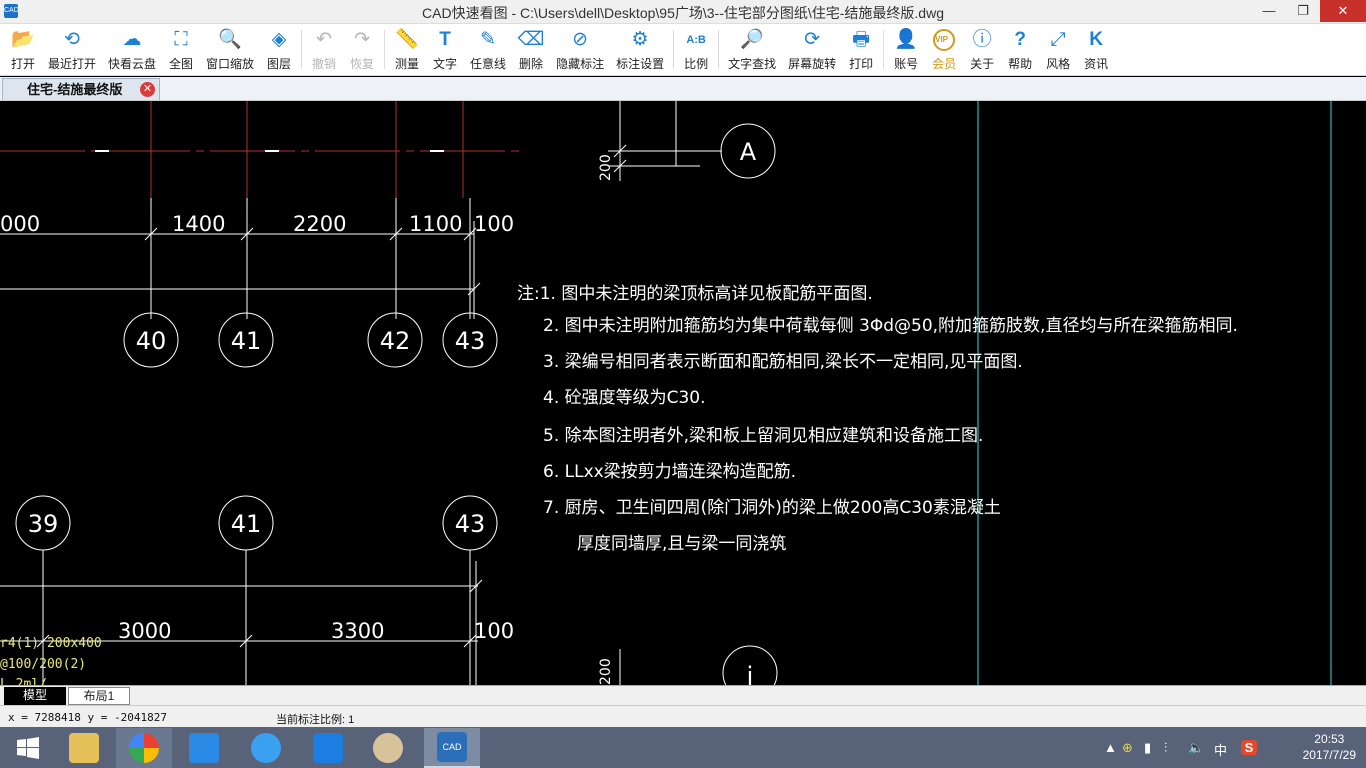 This screenshot has width=1366, height=768. I want to click on restore-button: ❐, so click(1303, 11).